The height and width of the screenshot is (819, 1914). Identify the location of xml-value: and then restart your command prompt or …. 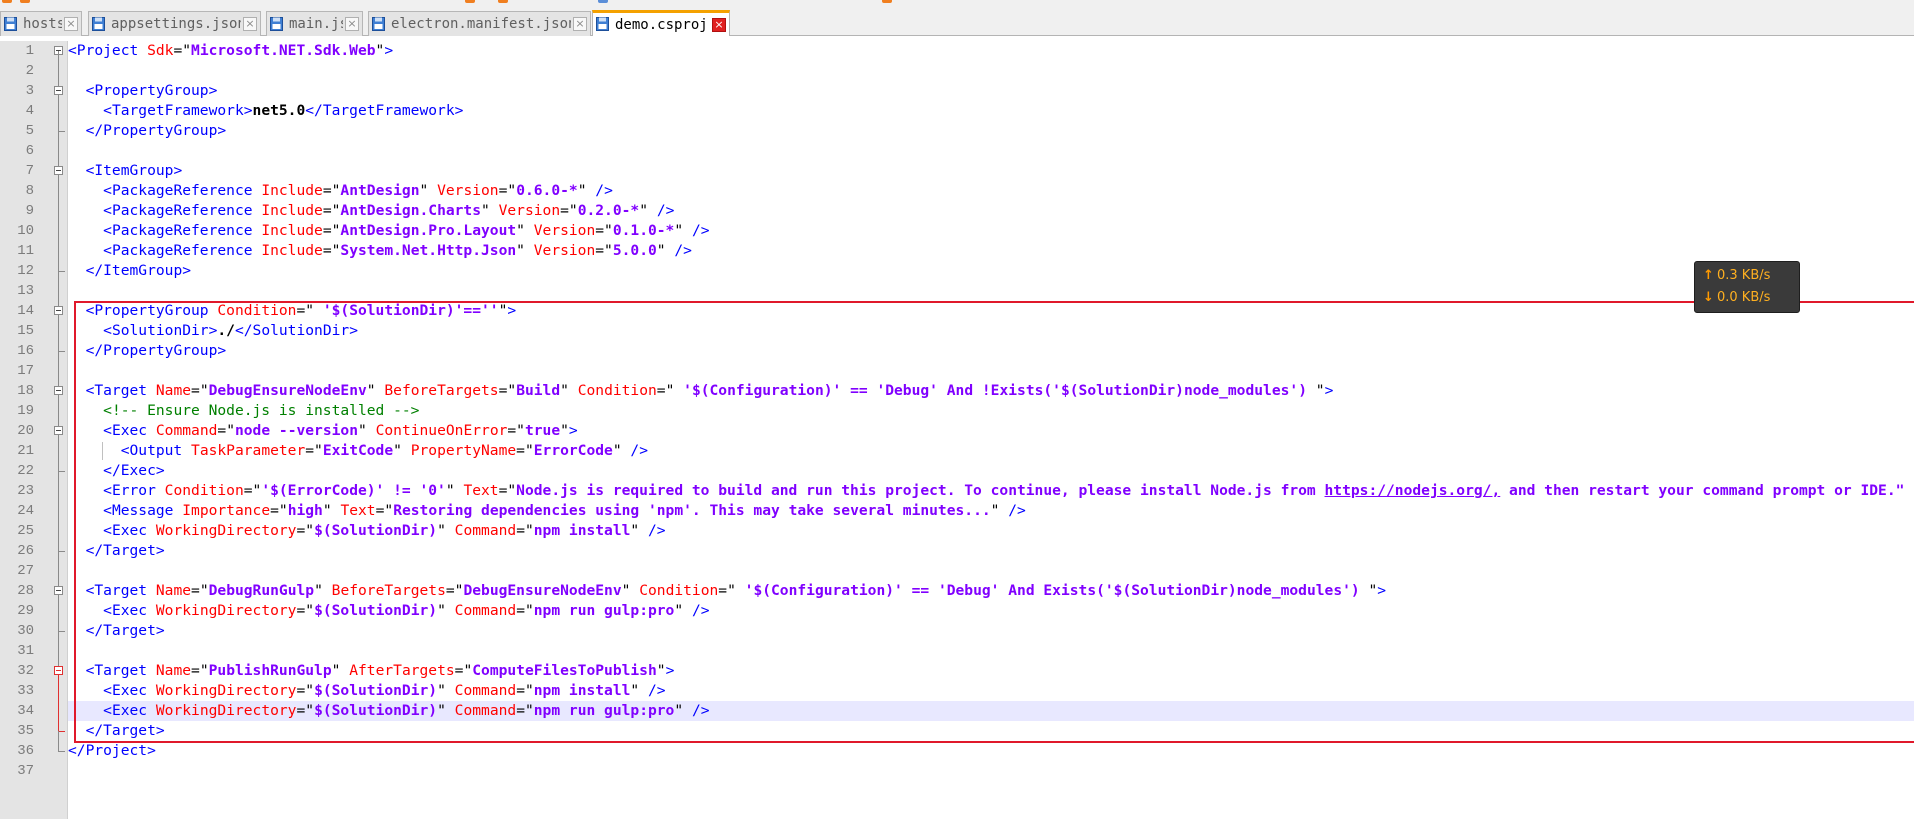
(1707, 490).